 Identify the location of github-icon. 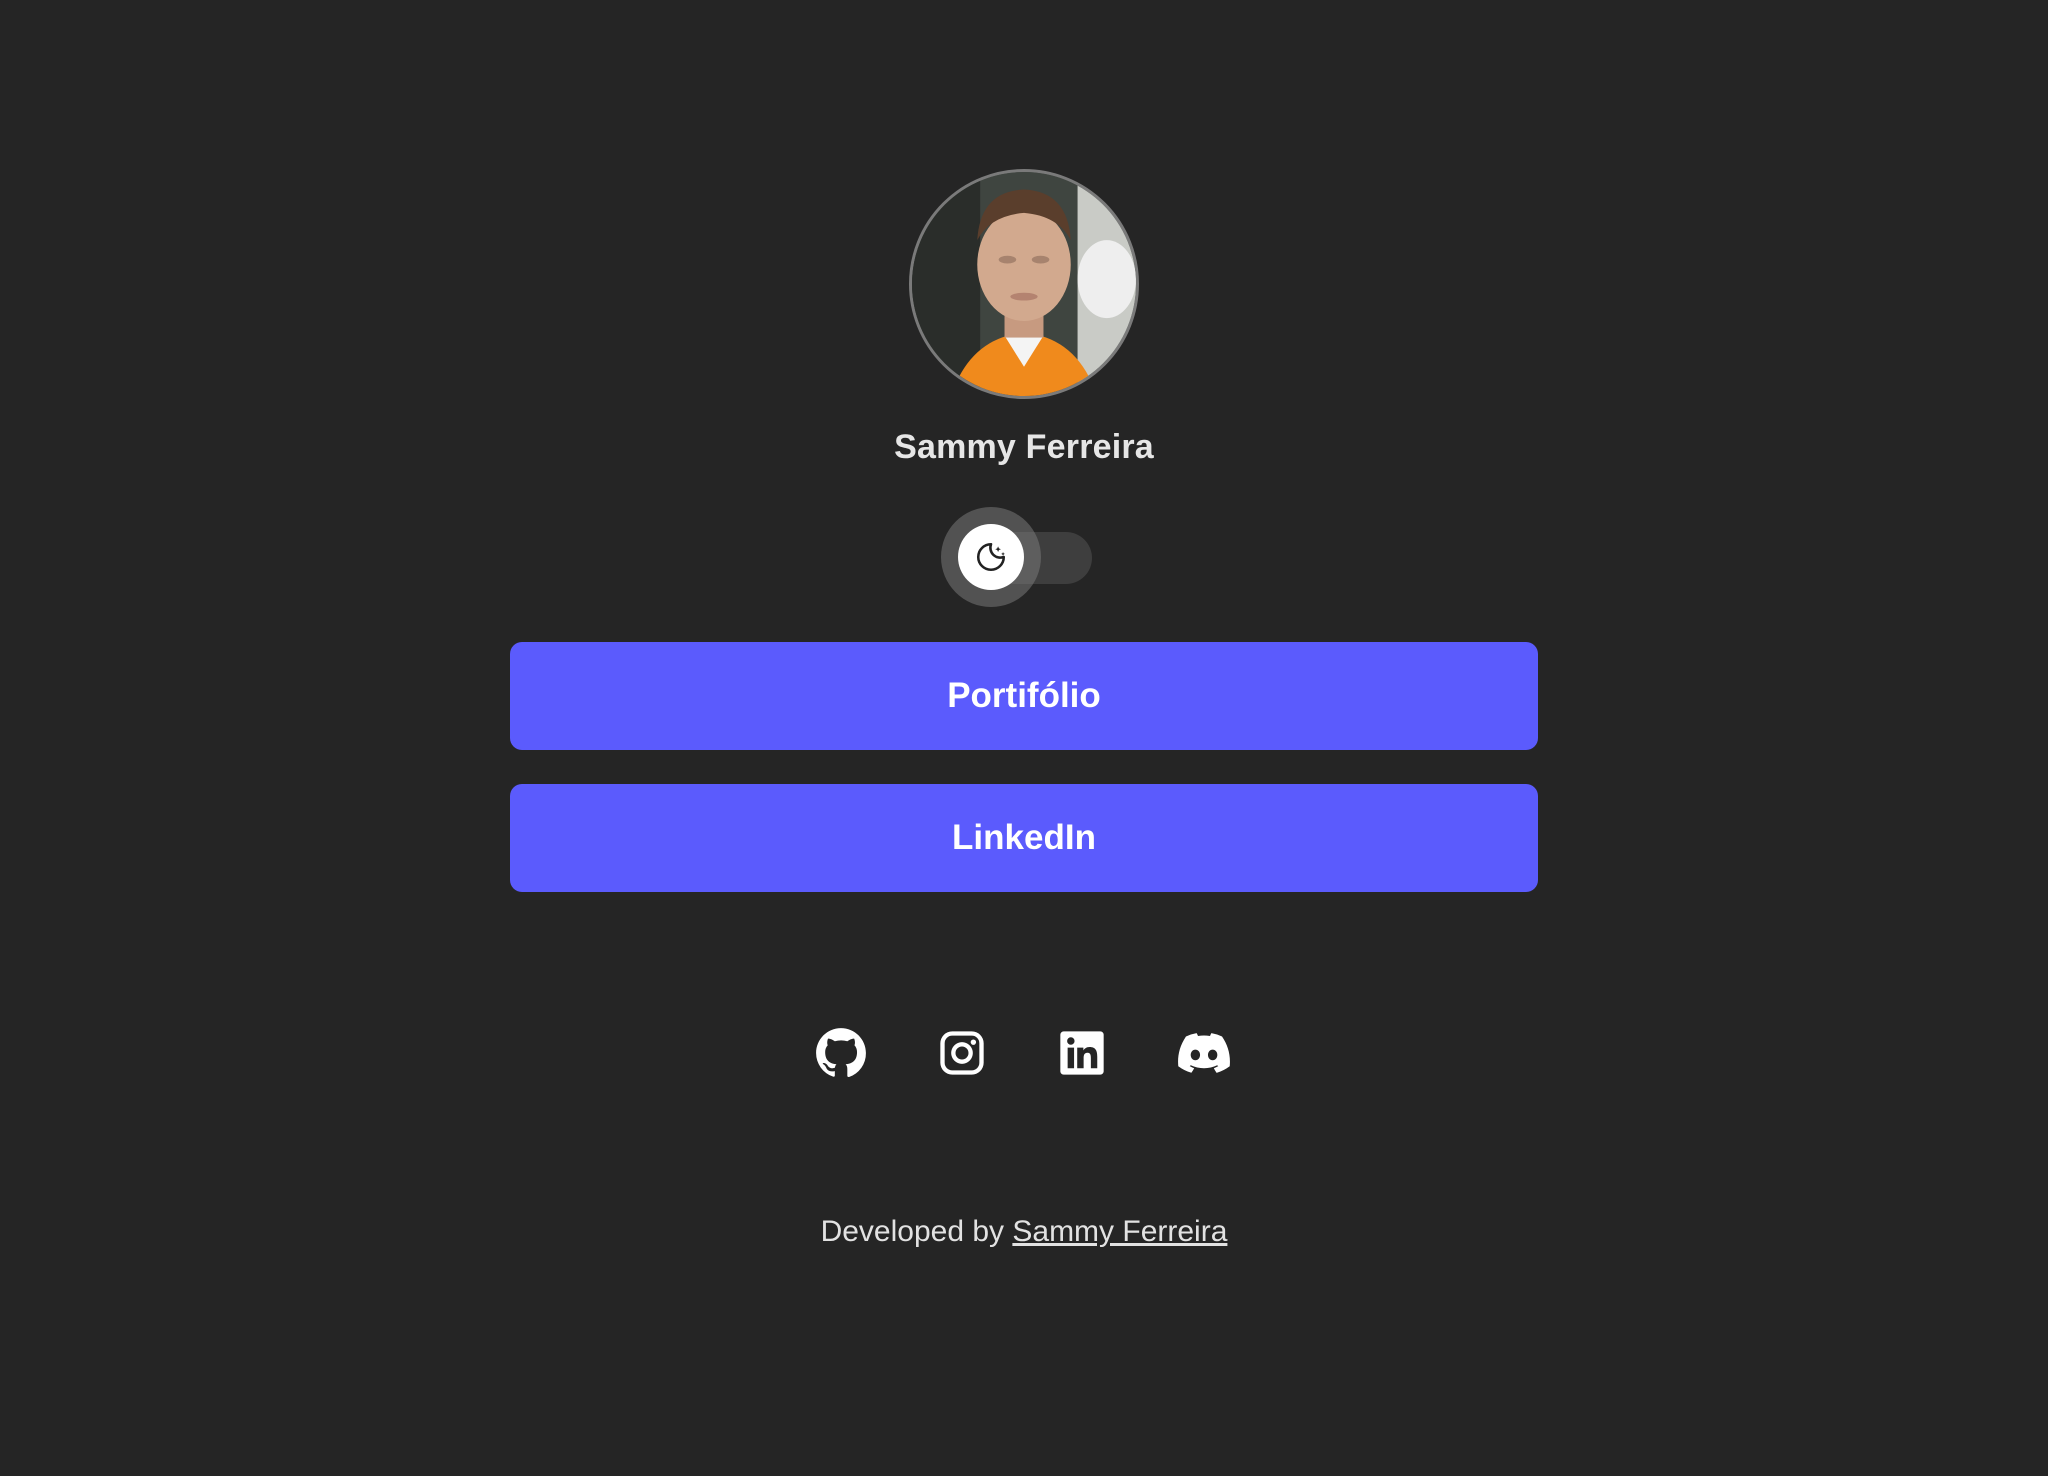
(841, 1053).